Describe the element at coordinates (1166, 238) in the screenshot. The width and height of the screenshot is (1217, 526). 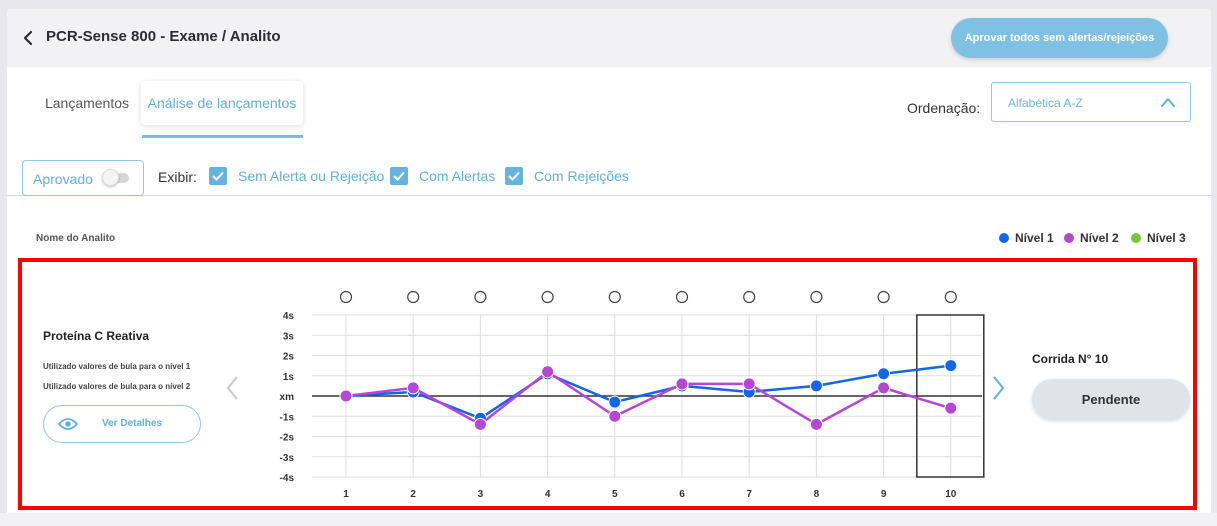
I see `legend-label: Nível 3` at that location.